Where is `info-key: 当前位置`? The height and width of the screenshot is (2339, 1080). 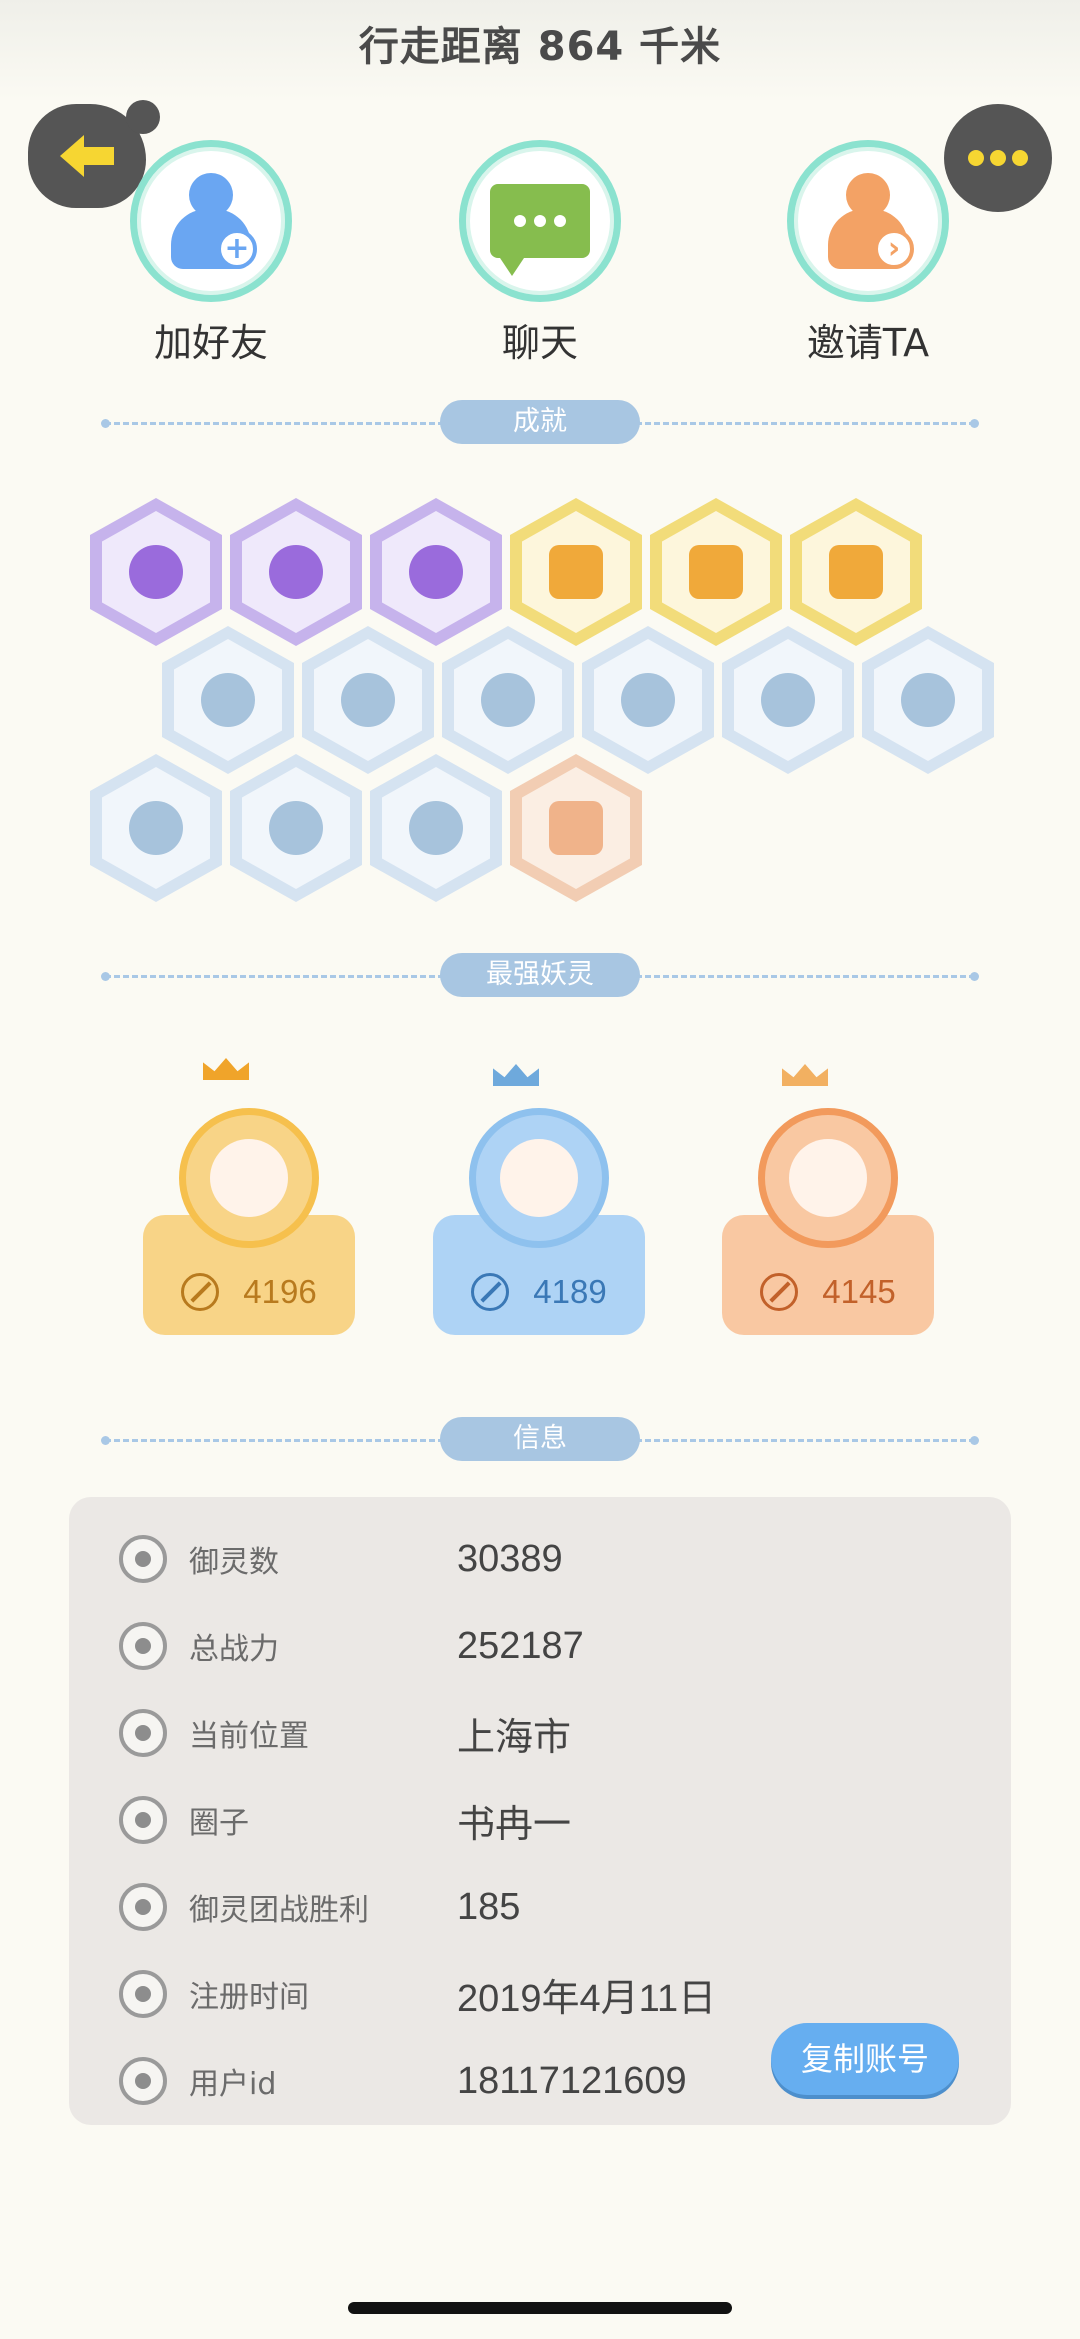
info-key: 当前位置 is located at coordinates (249, 1736).